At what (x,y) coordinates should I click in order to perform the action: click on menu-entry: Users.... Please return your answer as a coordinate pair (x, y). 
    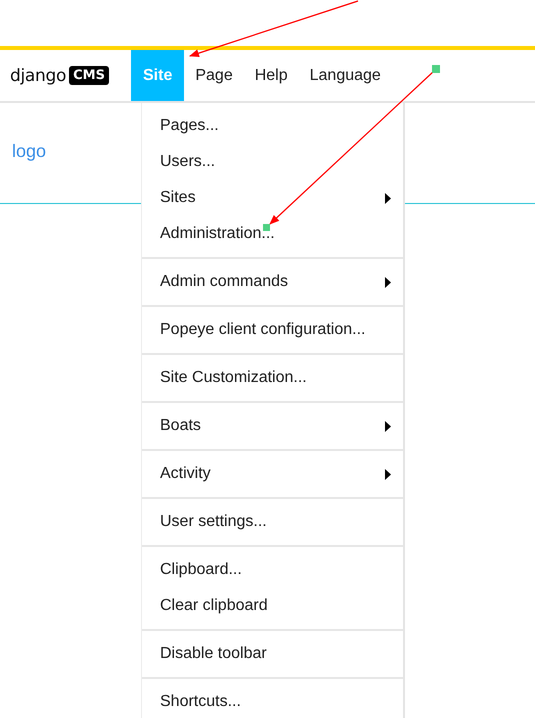
    Looking at the image, I should click on (272, 162).